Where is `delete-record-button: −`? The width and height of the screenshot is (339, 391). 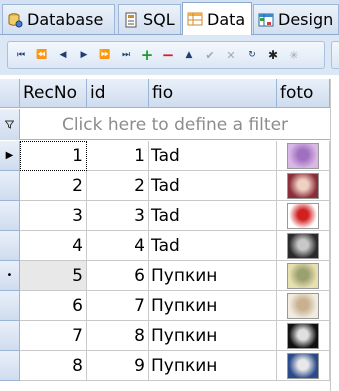
delete-record-button: − is located at coordinates (168, 55).